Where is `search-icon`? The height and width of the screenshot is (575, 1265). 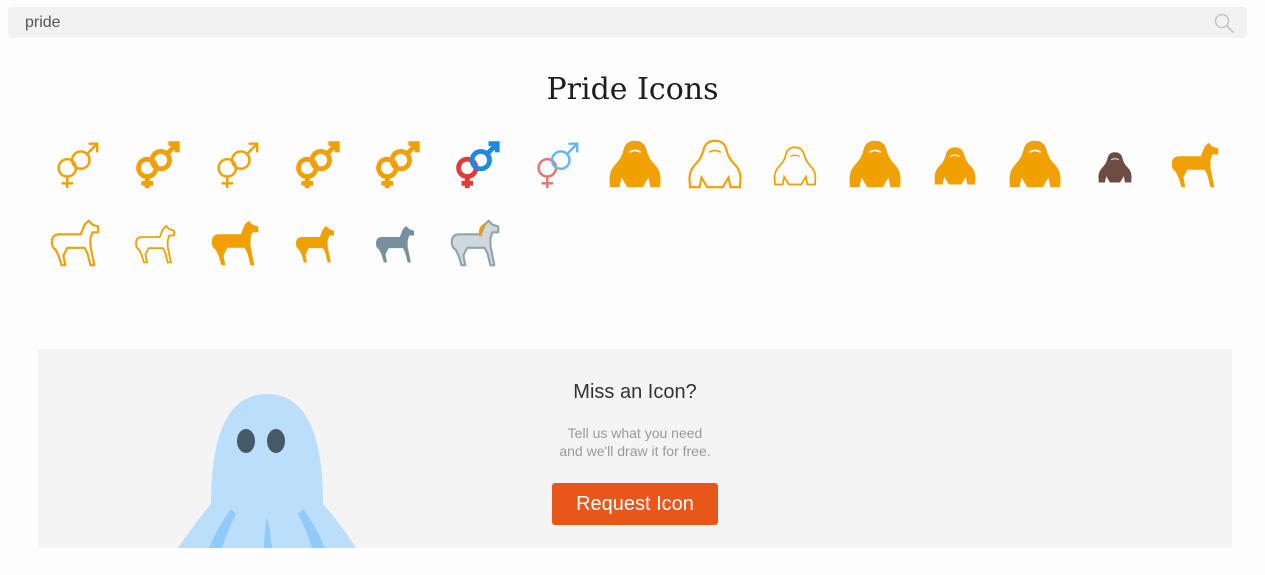 search-icon is located at coordinates (1224, 23).